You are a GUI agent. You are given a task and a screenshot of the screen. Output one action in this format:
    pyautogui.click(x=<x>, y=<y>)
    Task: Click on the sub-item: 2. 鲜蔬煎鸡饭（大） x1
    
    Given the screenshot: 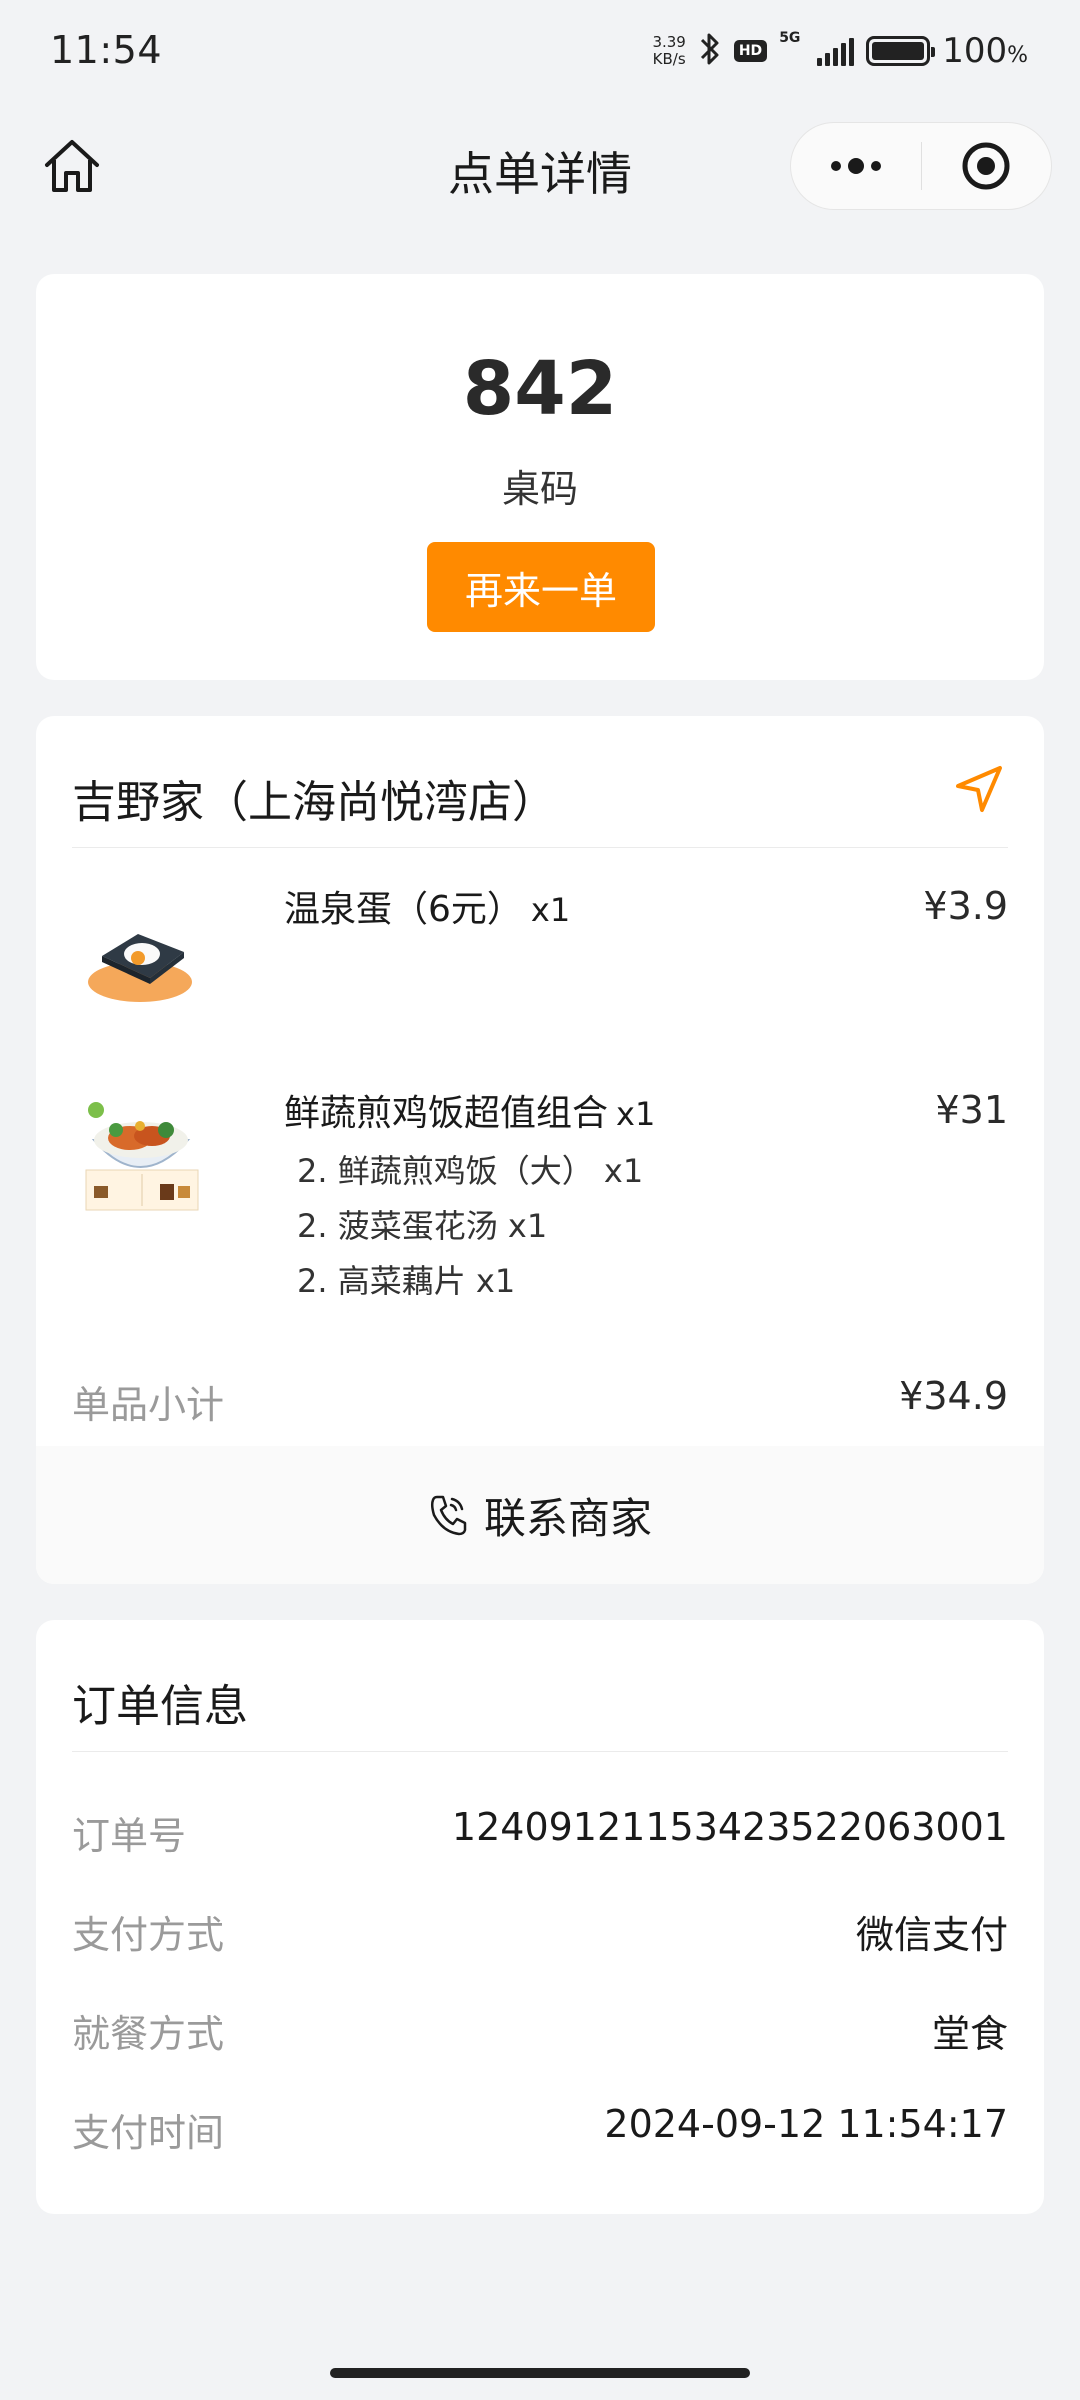 What is the action you would take?
    pyautogui.click(x=470, y=1171)
    